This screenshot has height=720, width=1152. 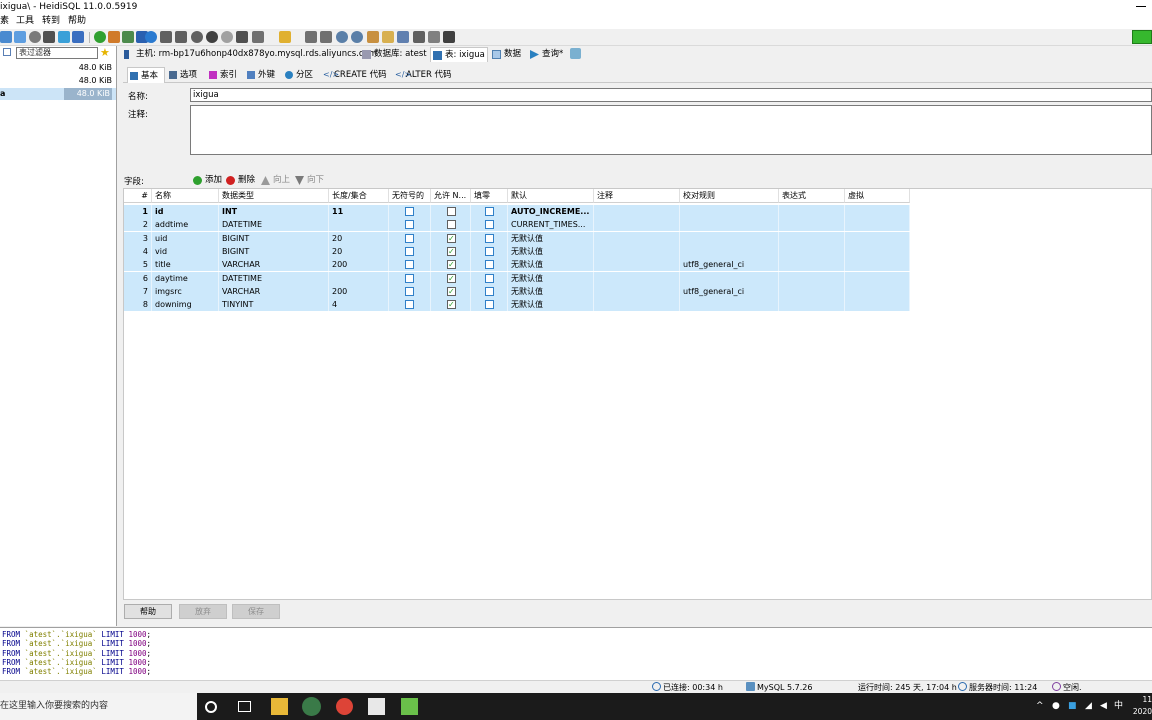 I want to click on security-icon: ■, so click(x=1072, y=706).